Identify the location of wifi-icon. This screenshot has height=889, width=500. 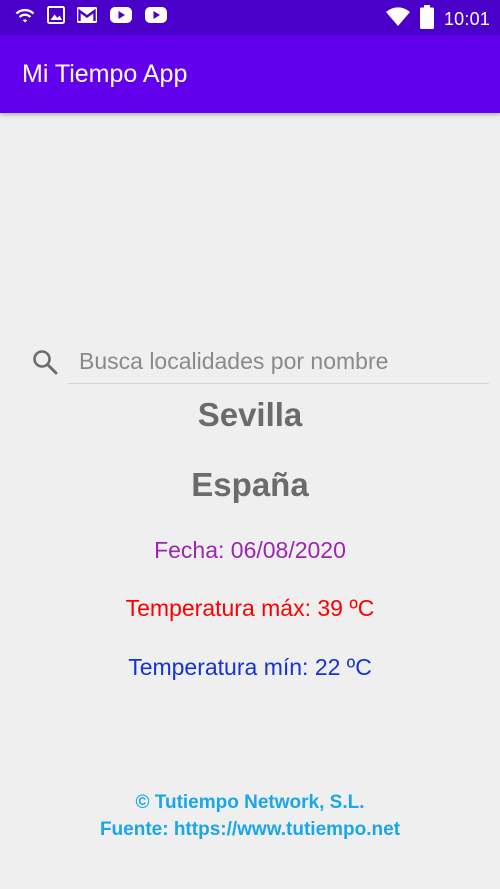
(25, 15).